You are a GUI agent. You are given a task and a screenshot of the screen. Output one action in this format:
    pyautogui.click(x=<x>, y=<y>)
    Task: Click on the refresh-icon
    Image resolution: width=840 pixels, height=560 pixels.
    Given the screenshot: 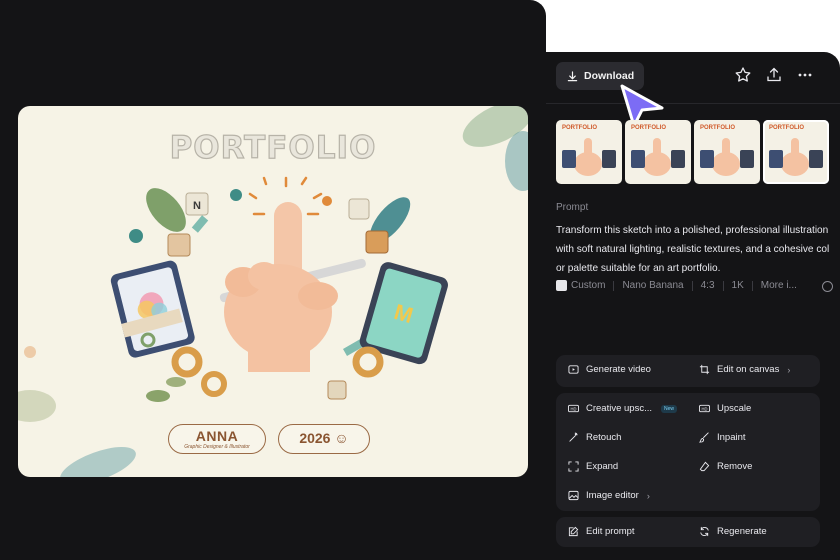 What is the action you would take?
    pyautogui.click(x=704, y=531)
    